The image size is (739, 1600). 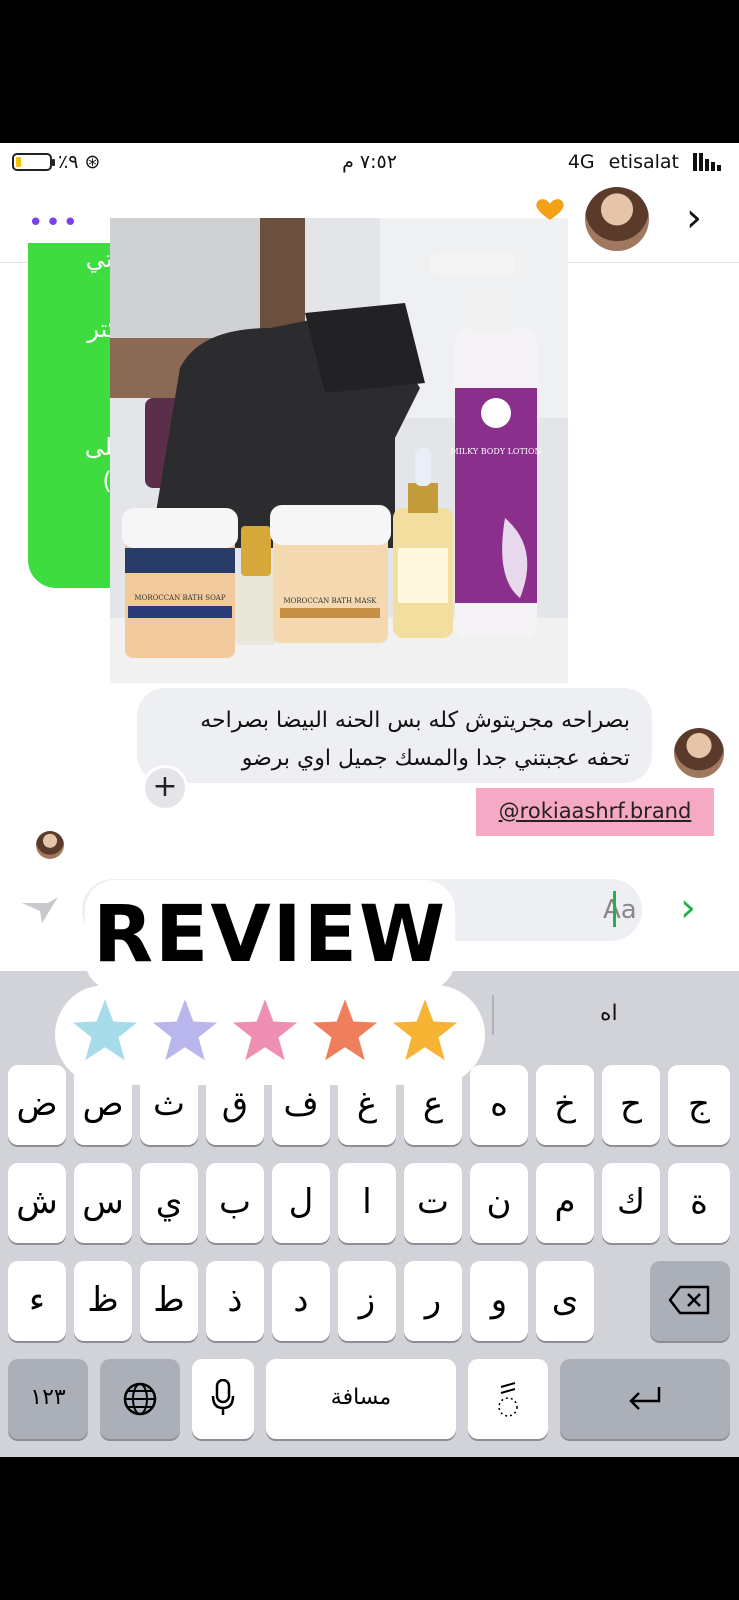 What do you see at coordinates (103, 1203) in the screenshot?
I see `key: س` at bounding box center [103, 1203].